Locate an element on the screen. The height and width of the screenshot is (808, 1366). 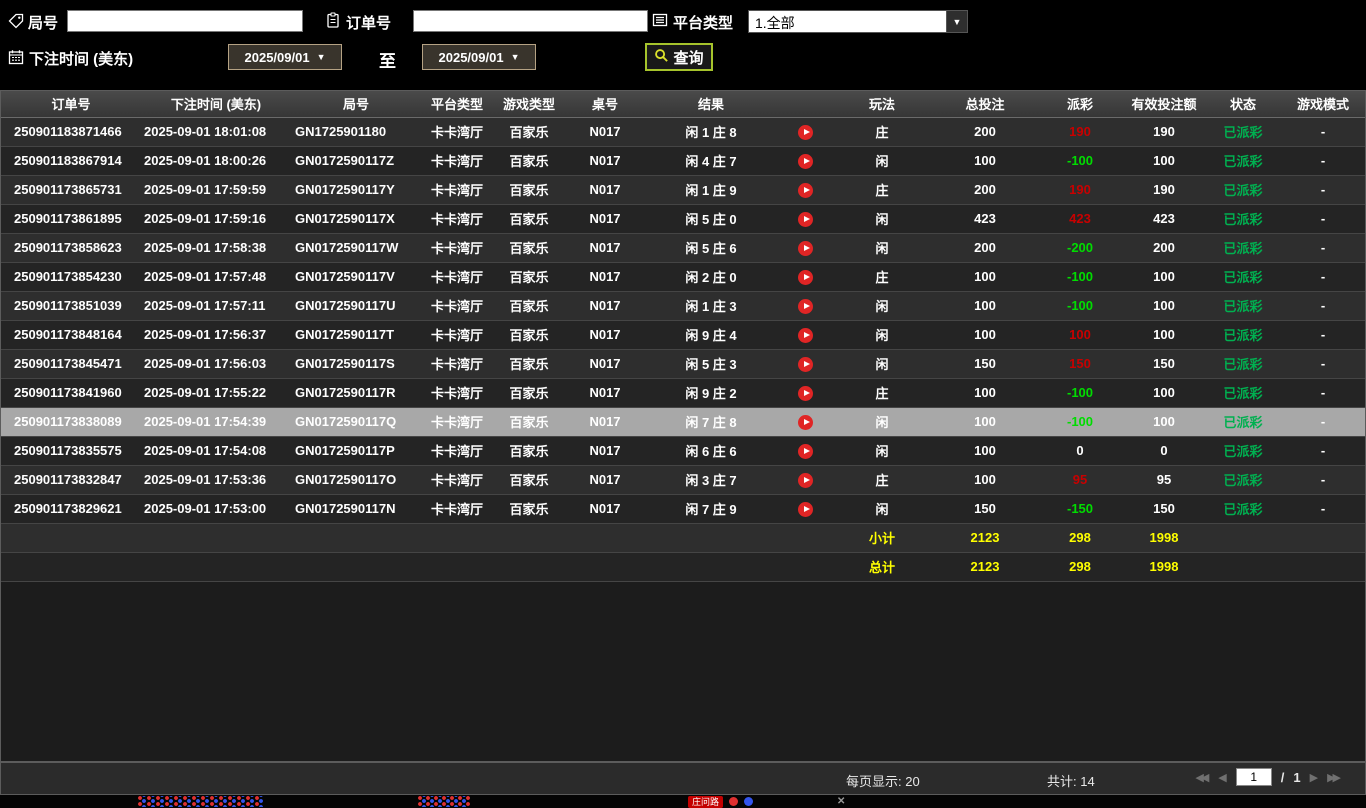
platform-type-select: 1.全部 ▼ is located at coordinates (858, 21).